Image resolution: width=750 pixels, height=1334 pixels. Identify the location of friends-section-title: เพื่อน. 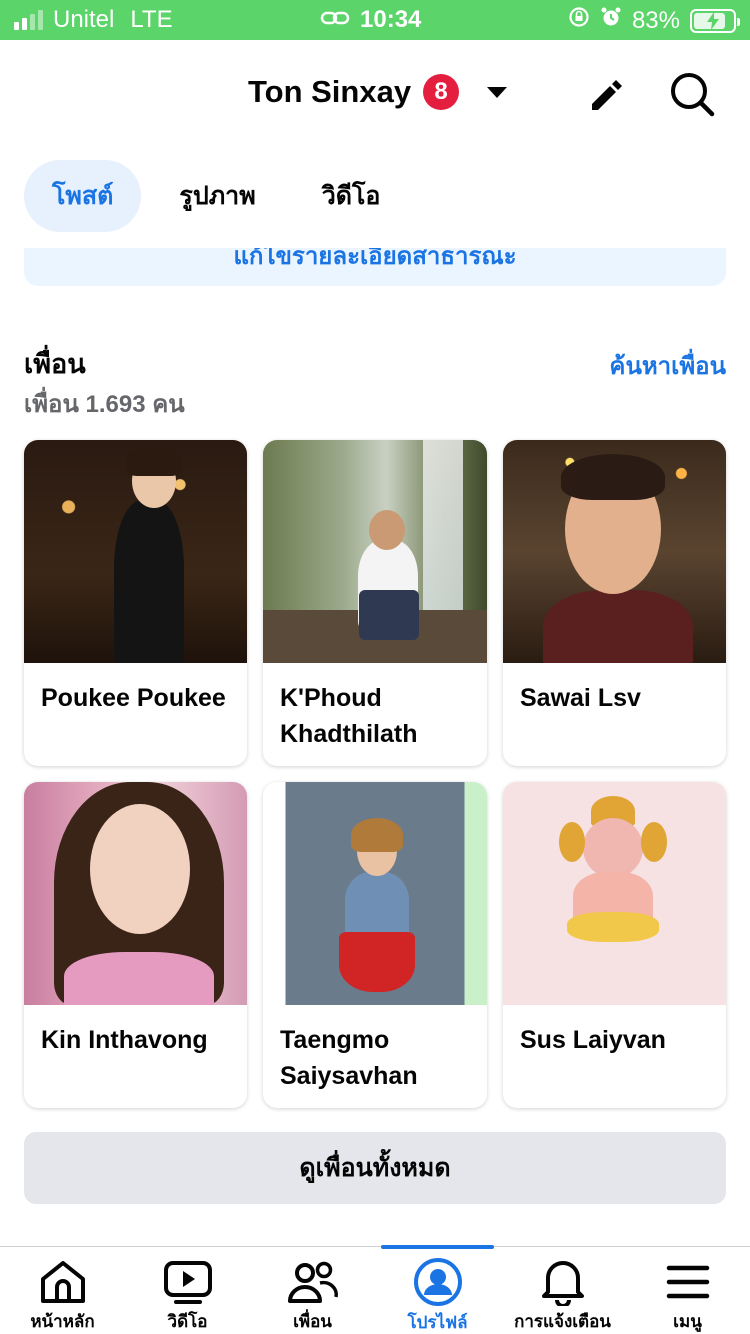
(55, 364).